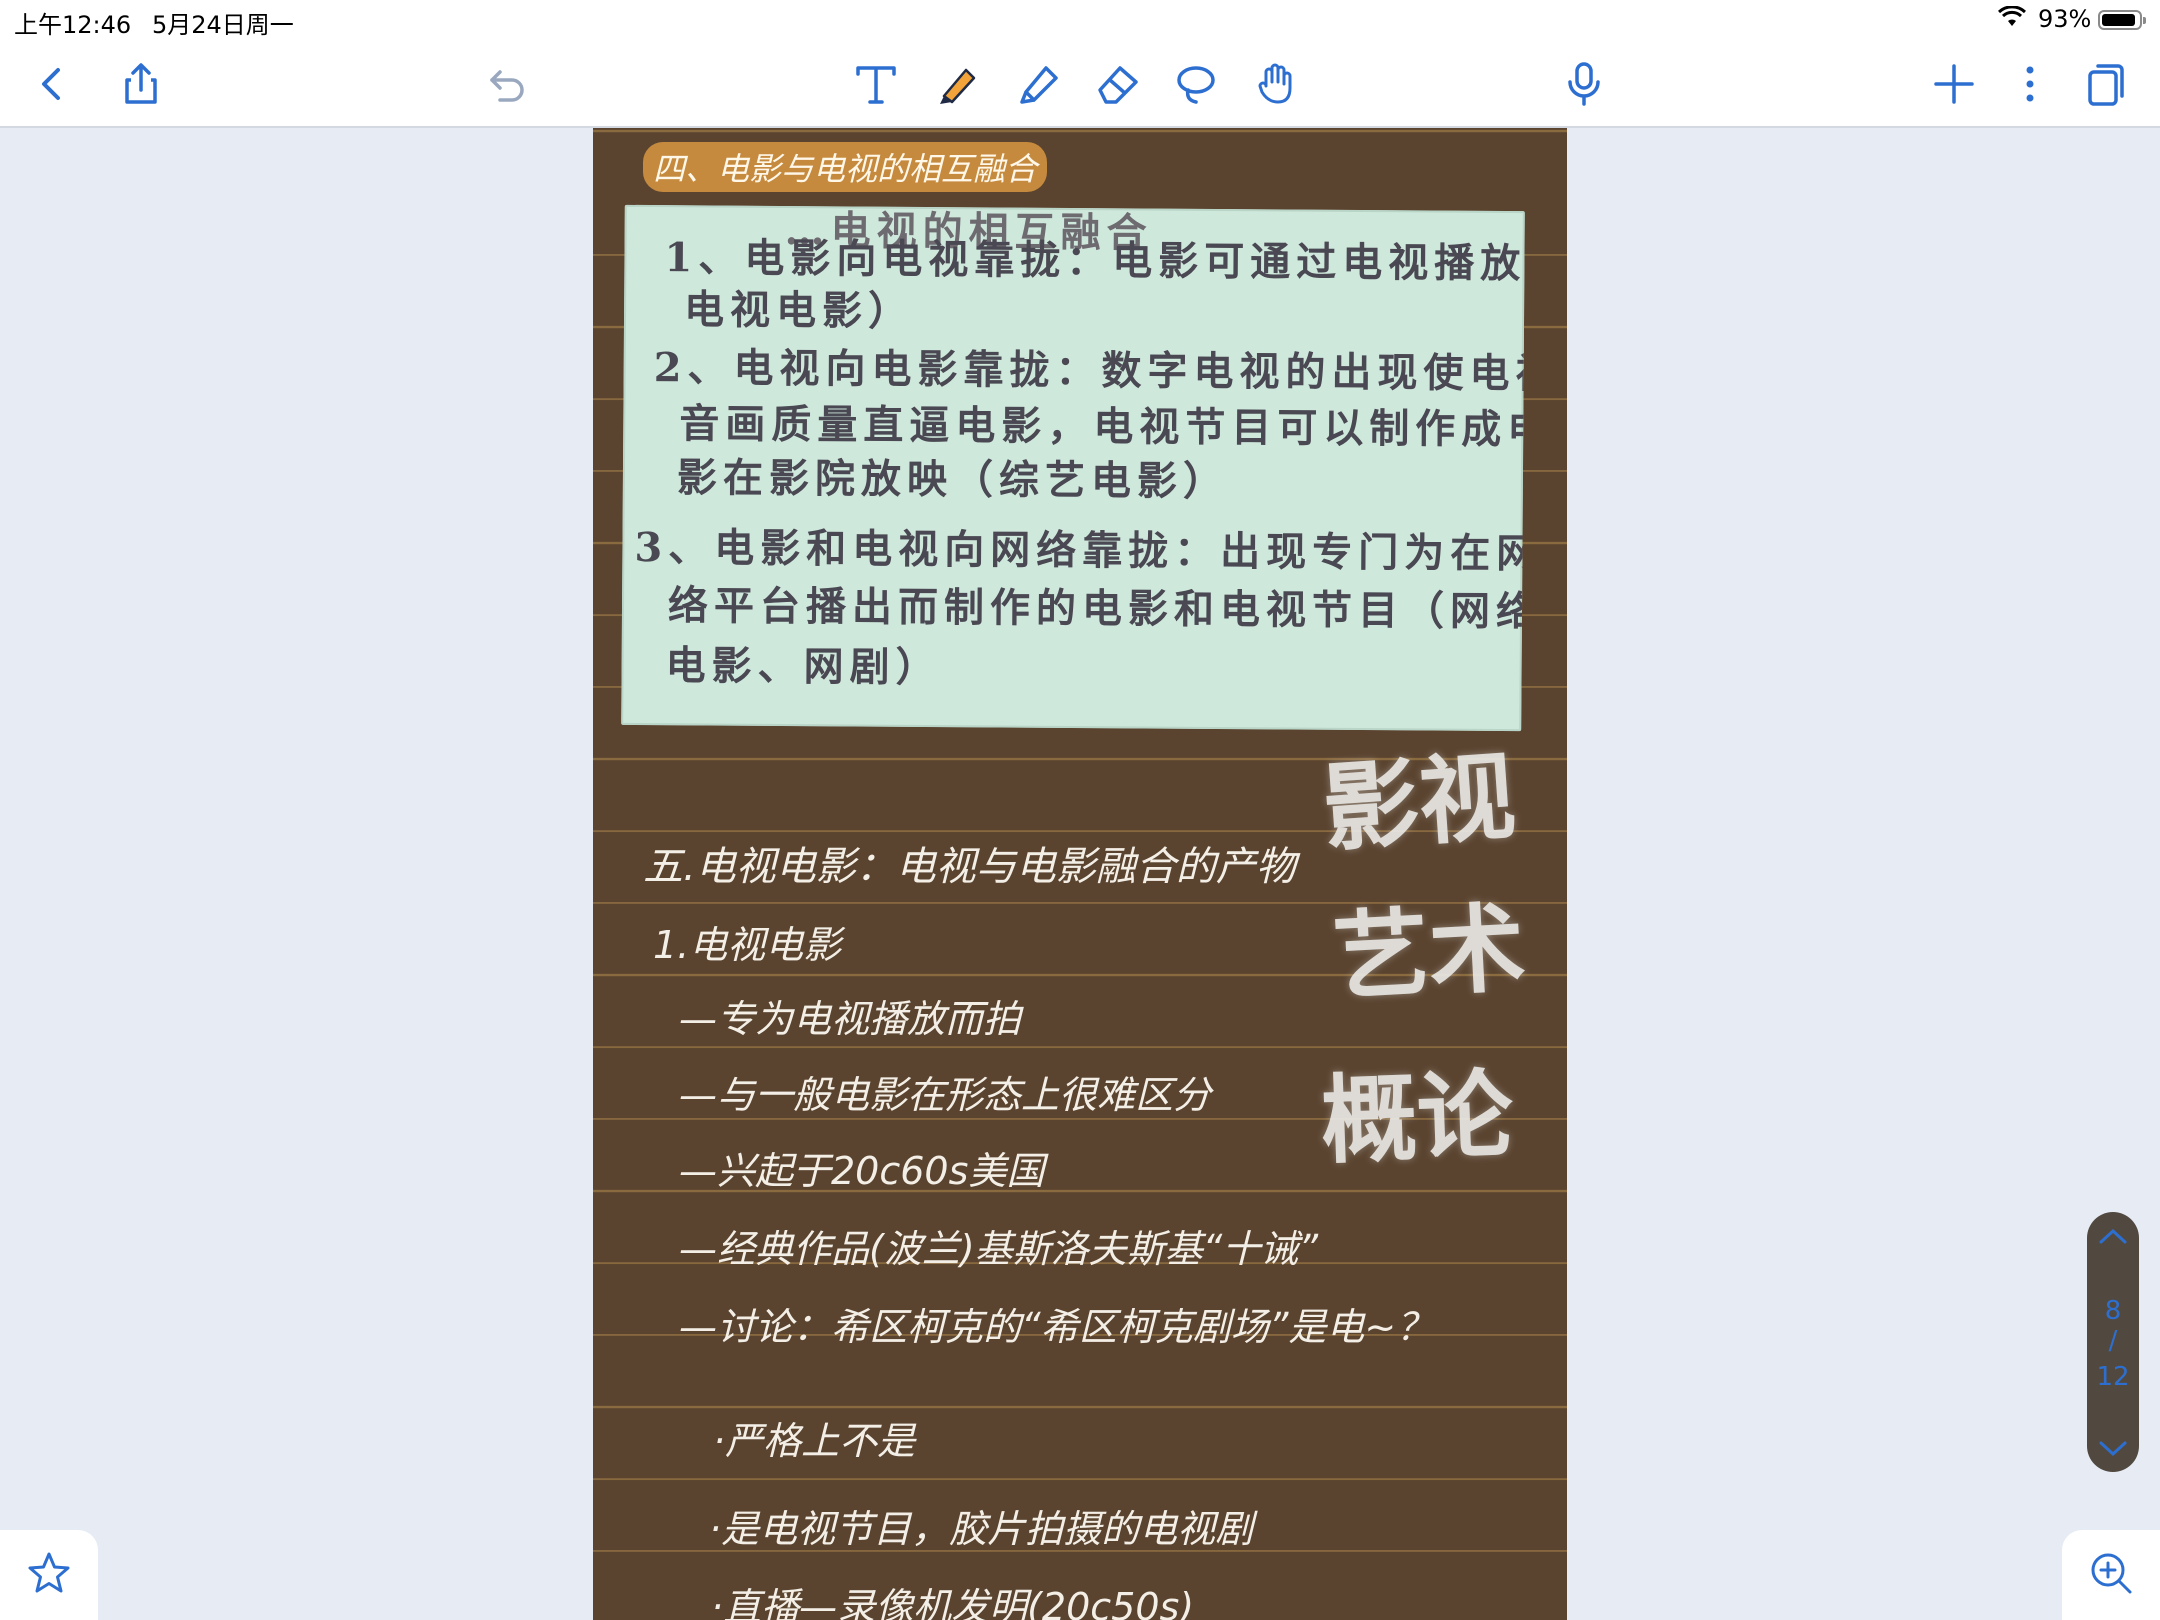 This screenshot has width=2160, height=1620. What do you see at coordinates (508, 84) in the screenshot?
I see `undo-icon` at bounding box center [508, 84].